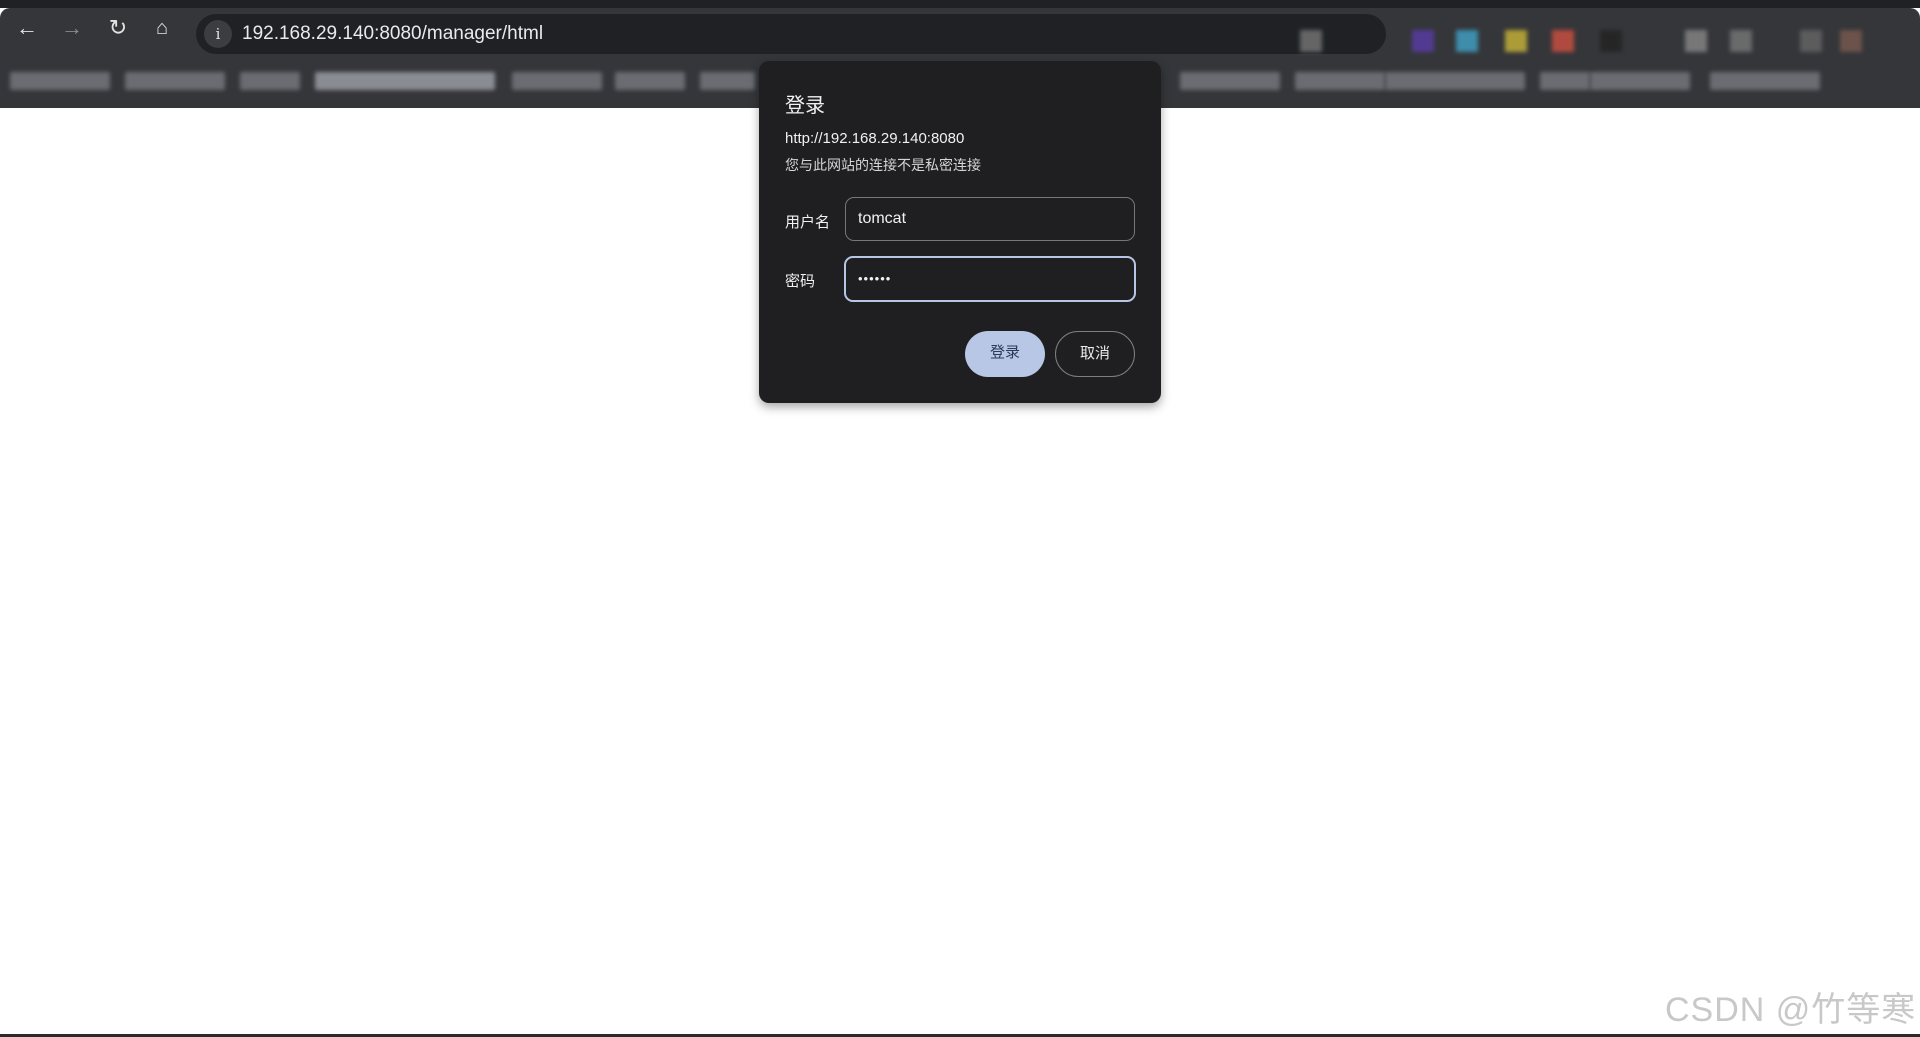 The image size is (1920, 1037). I want to click on tab-strip, so click(960, 4).